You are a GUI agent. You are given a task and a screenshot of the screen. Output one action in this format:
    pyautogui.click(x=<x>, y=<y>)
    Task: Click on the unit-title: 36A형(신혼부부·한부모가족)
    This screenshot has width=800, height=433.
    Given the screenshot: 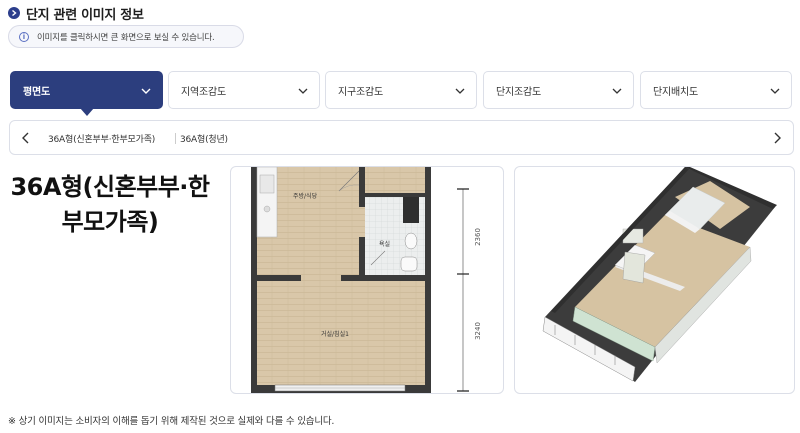 What is the action you would take?
    pyautogui.click(x=110, y=204)
    